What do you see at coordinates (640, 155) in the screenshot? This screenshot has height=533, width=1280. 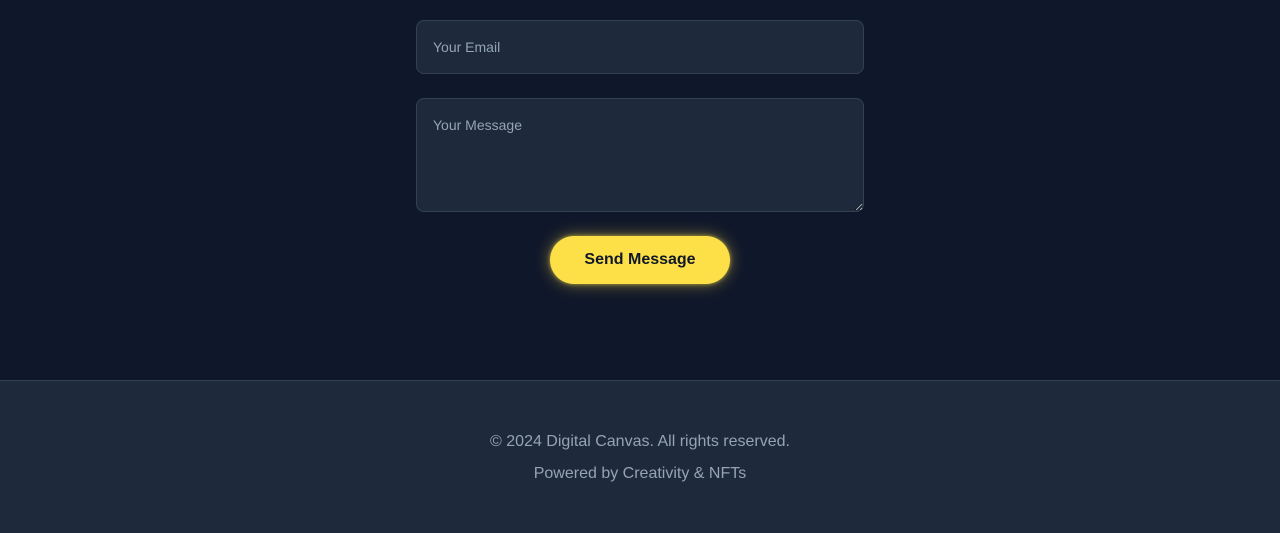 I see `message-field` at bounding box center [640, 155].